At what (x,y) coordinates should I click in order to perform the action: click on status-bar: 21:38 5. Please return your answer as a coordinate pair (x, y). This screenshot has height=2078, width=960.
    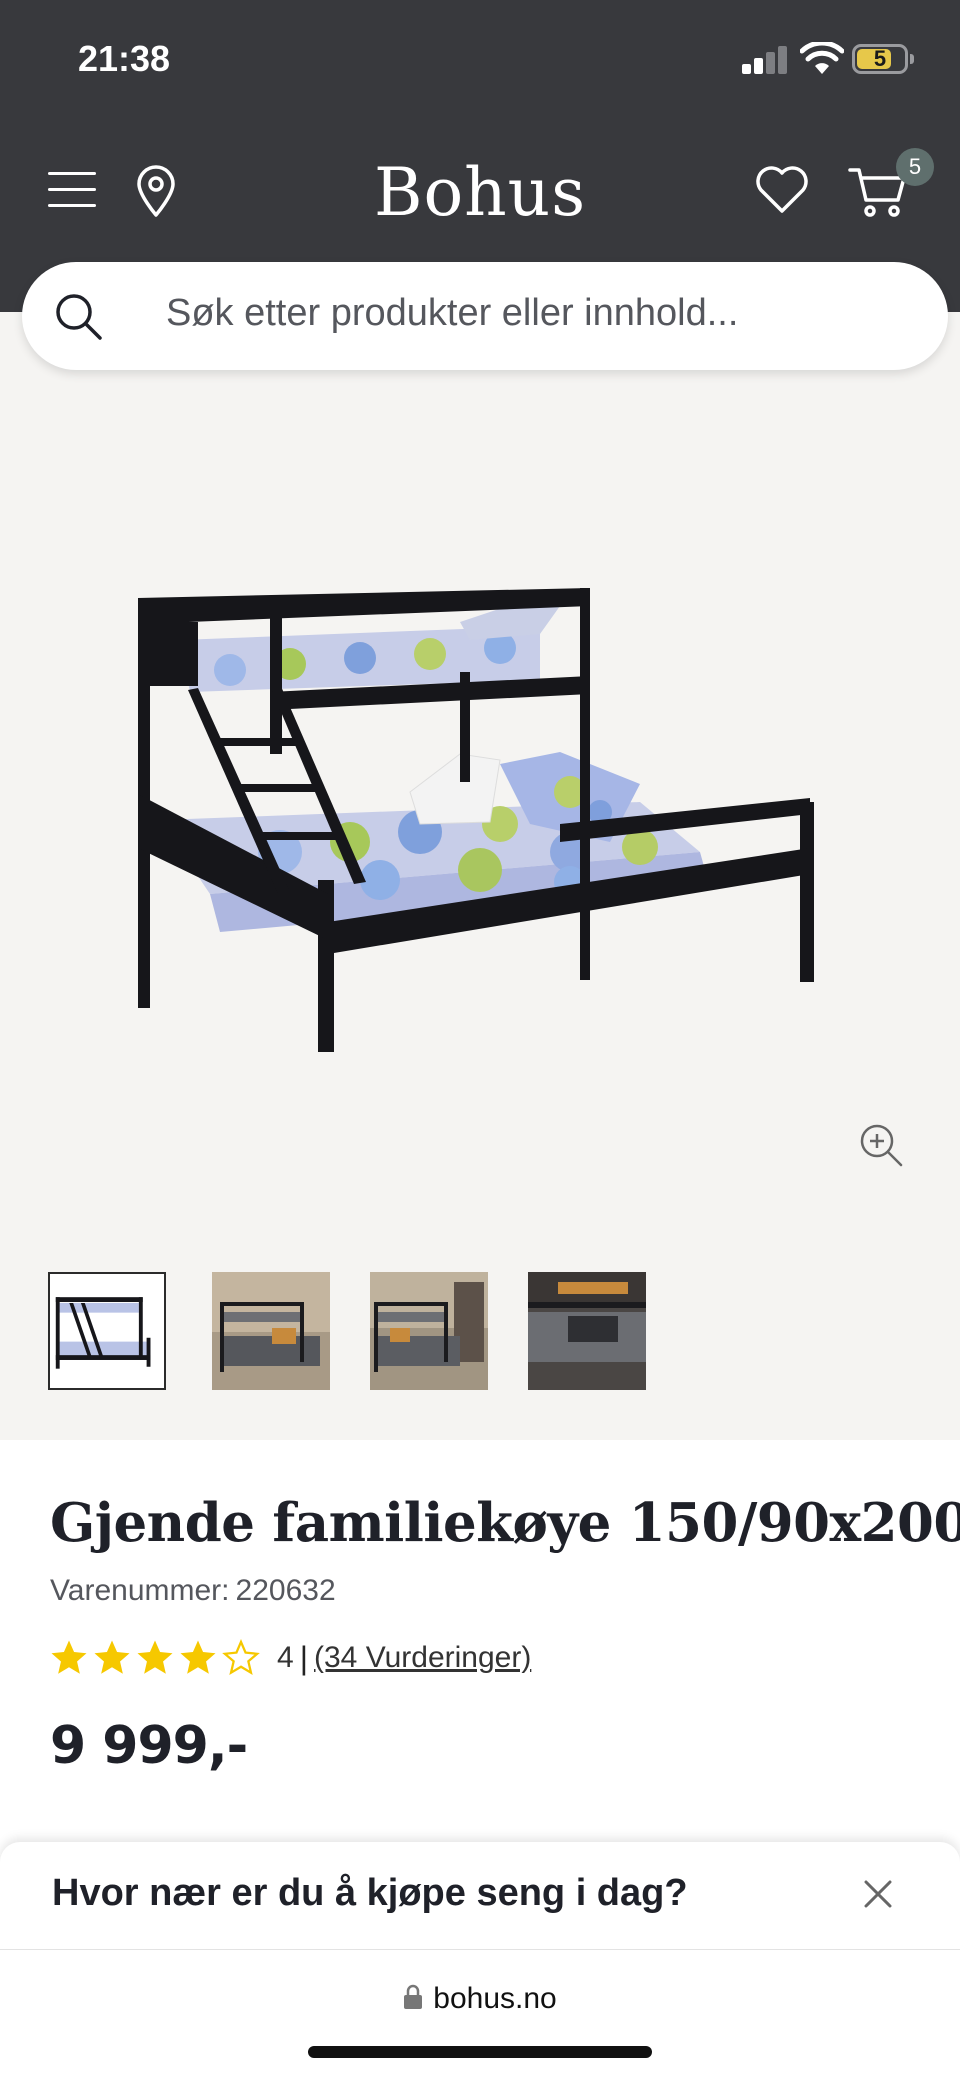
    Looking at the image, I should click on (480, 60).